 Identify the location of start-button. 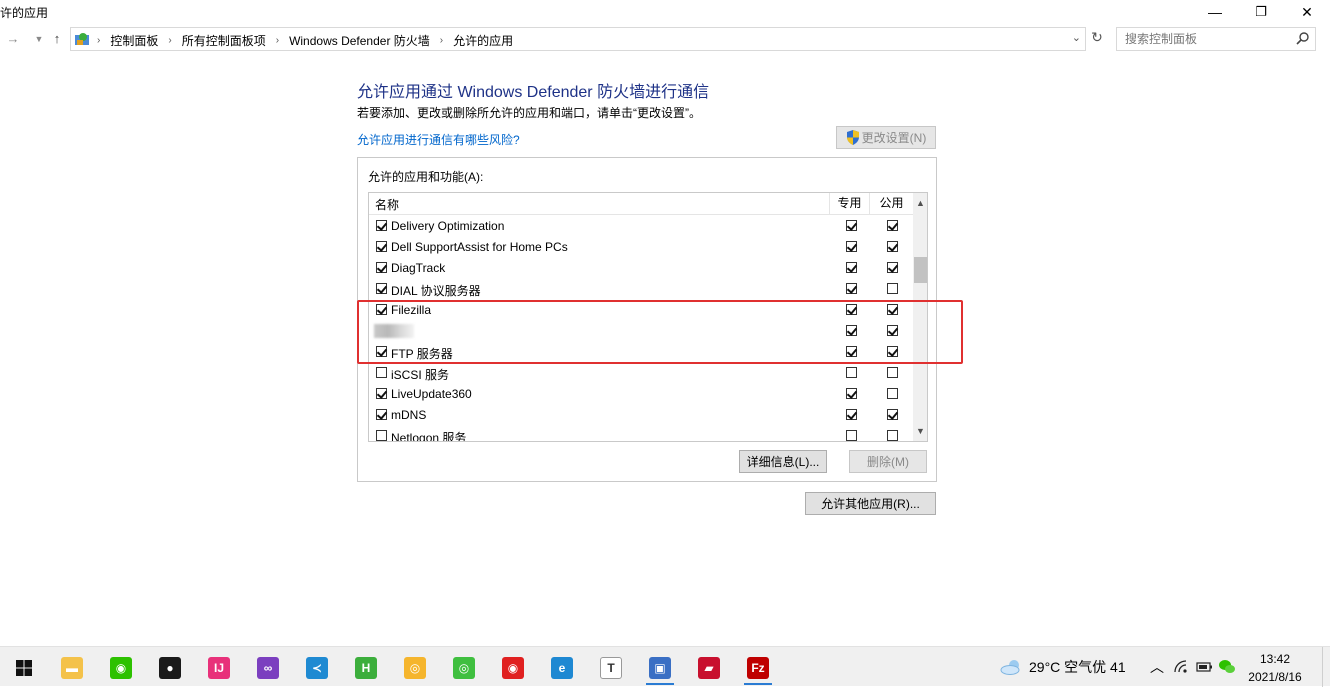
(24, 668).